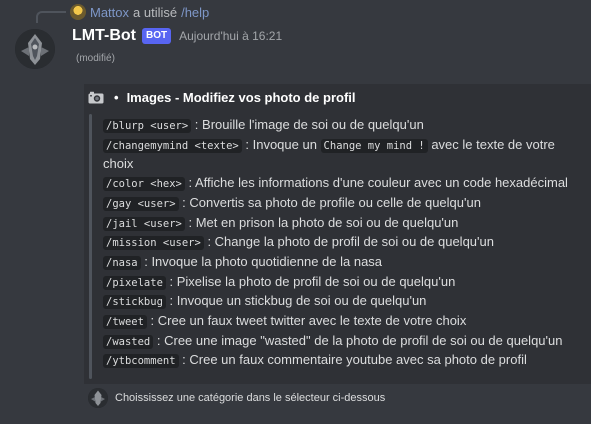 The width and height of the screenshot is (591, 424). I want to click on command-code: /tweet, so click(125, 322).